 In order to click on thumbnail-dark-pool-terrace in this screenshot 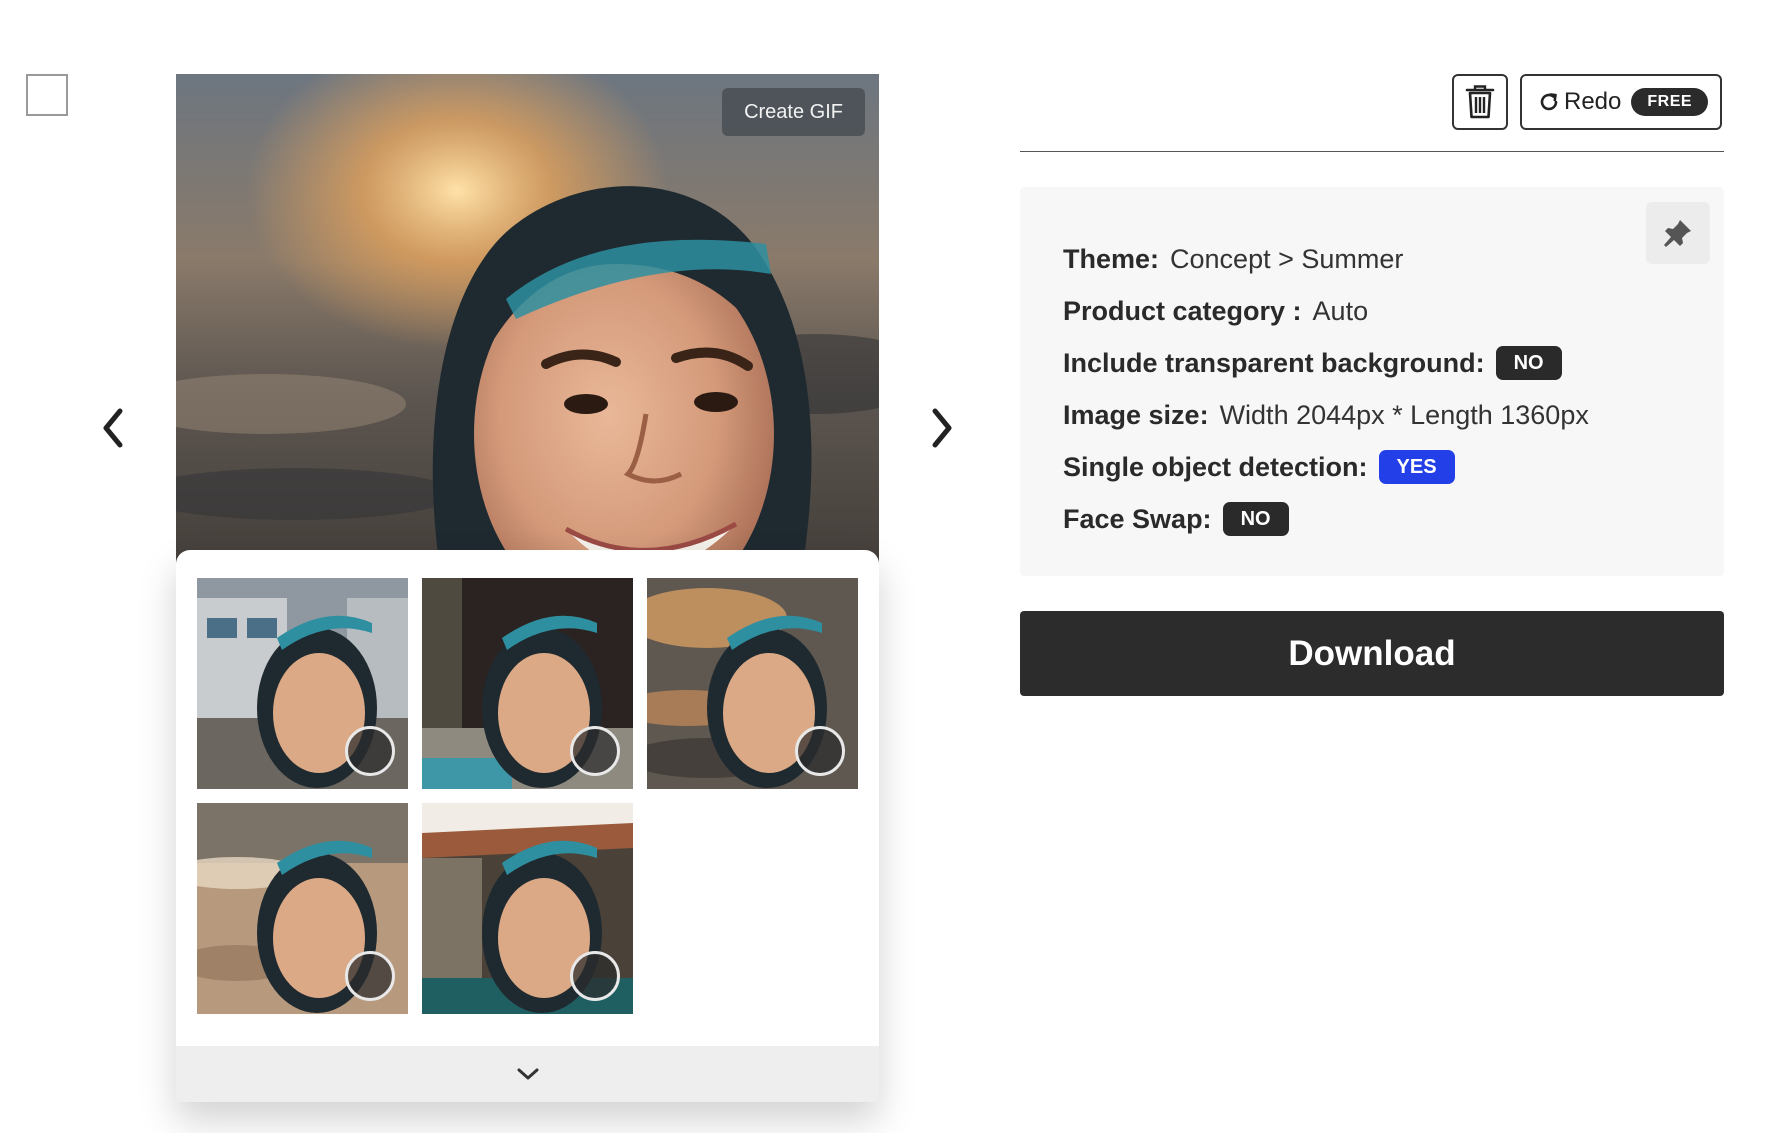, I will do `click(527, 683)`.